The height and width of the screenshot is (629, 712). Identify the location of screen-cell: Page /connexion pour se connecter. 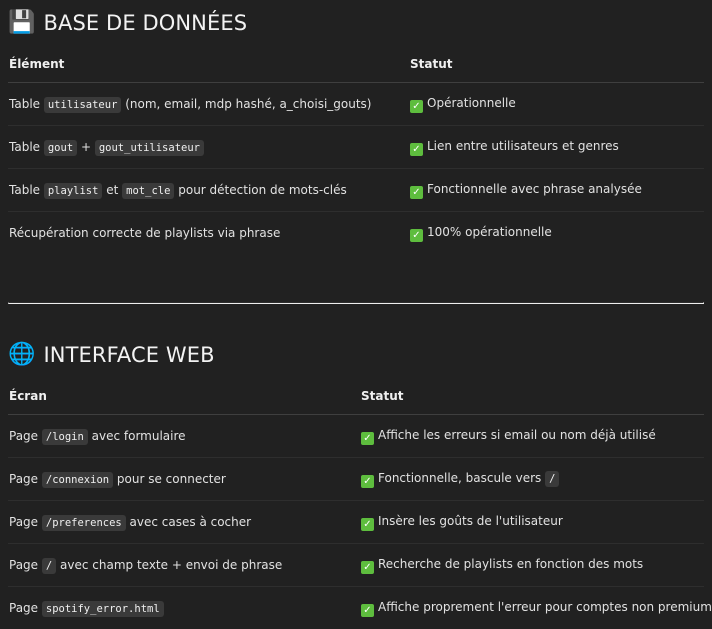
(184, 479).